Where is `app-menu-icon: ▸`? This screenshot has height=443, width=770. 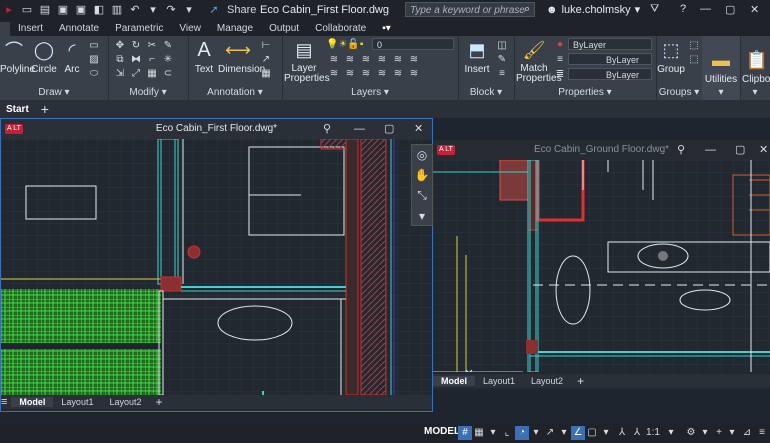 app-menu-icon: ▸ is located at coordinates (9, 10).